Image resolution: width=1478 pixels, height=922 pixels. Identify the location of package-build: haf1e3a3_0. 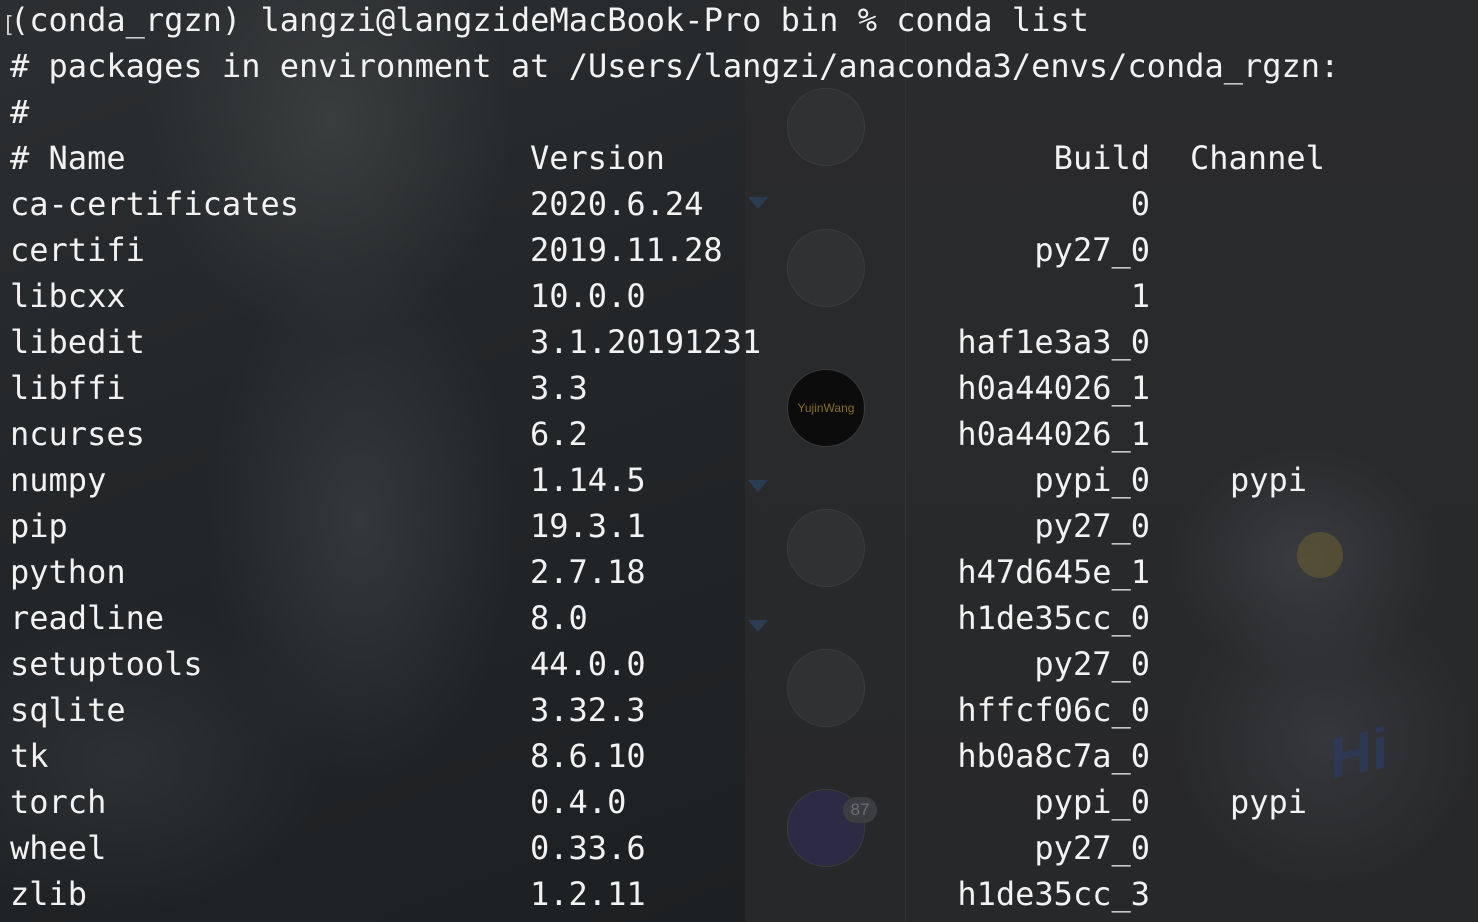
(1053, 342).